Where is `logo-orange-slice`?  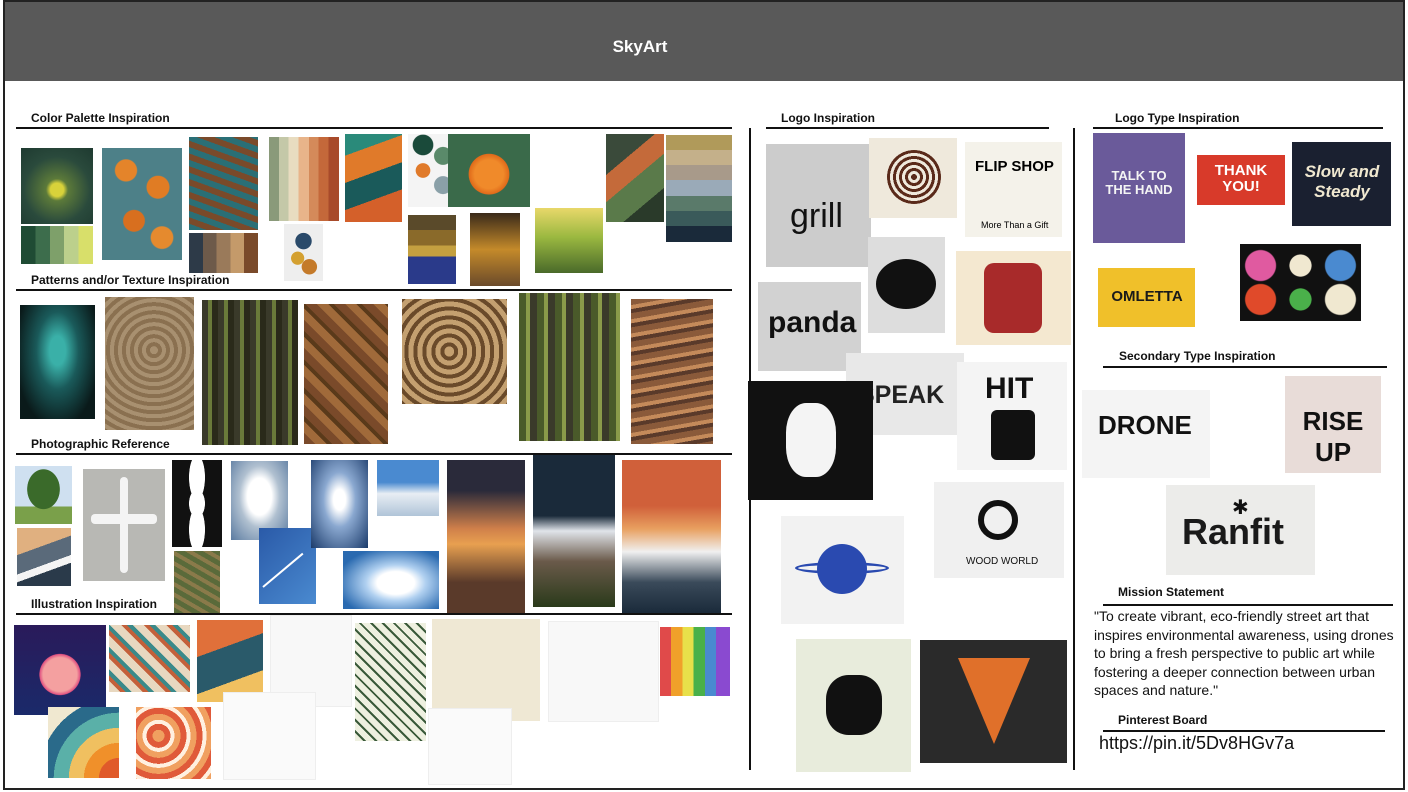
logo-orange-slice is located at coordinates (906, 285).